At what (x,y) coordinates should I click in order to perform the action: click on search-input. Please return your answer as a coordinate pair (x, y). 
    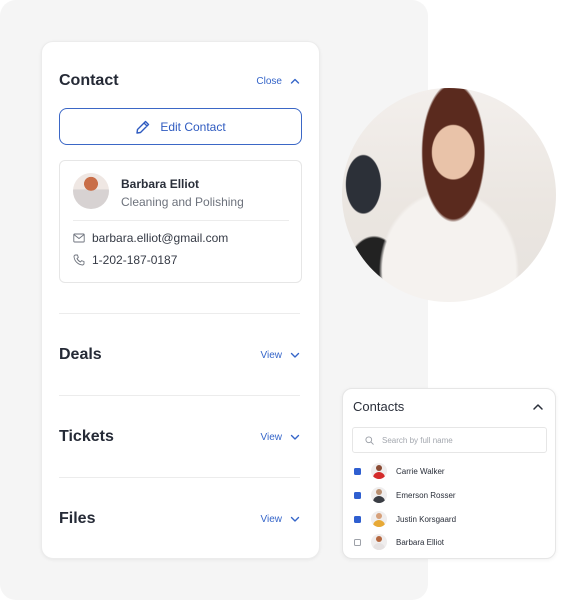
    Looking at the image, I should click on (462, 440).